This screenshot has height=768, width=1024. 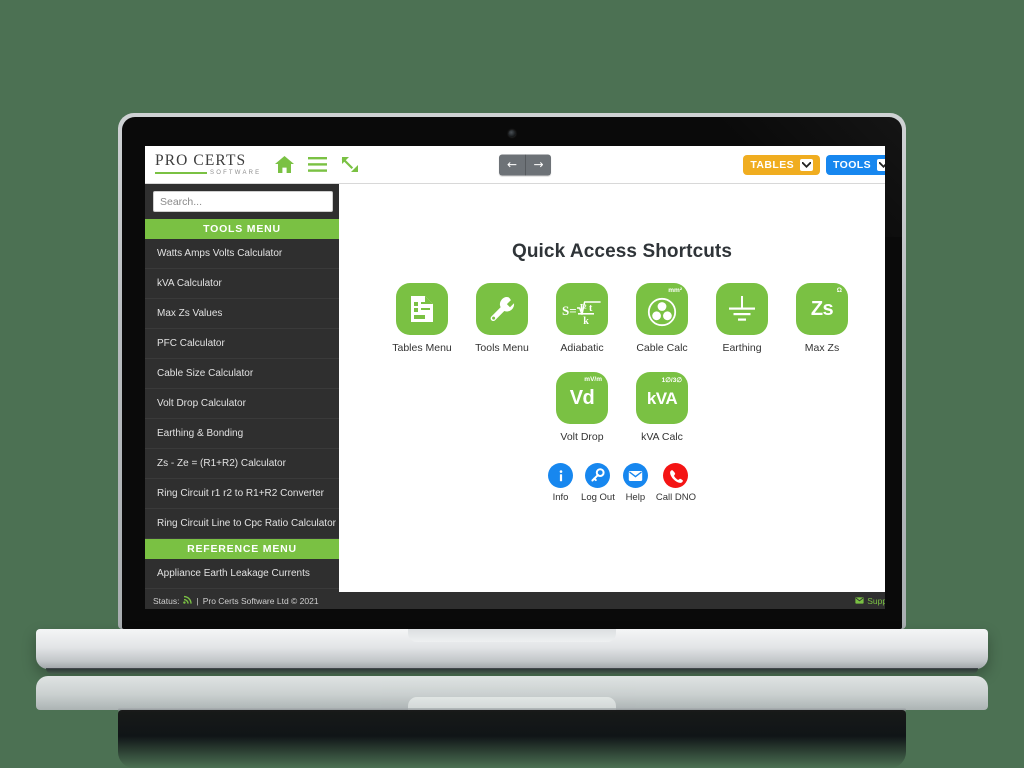 What do you see at coordinates (662, 437) in the screenshot?
I see `shortcut-label: kVA Calc` at bounding box center [662, 437].